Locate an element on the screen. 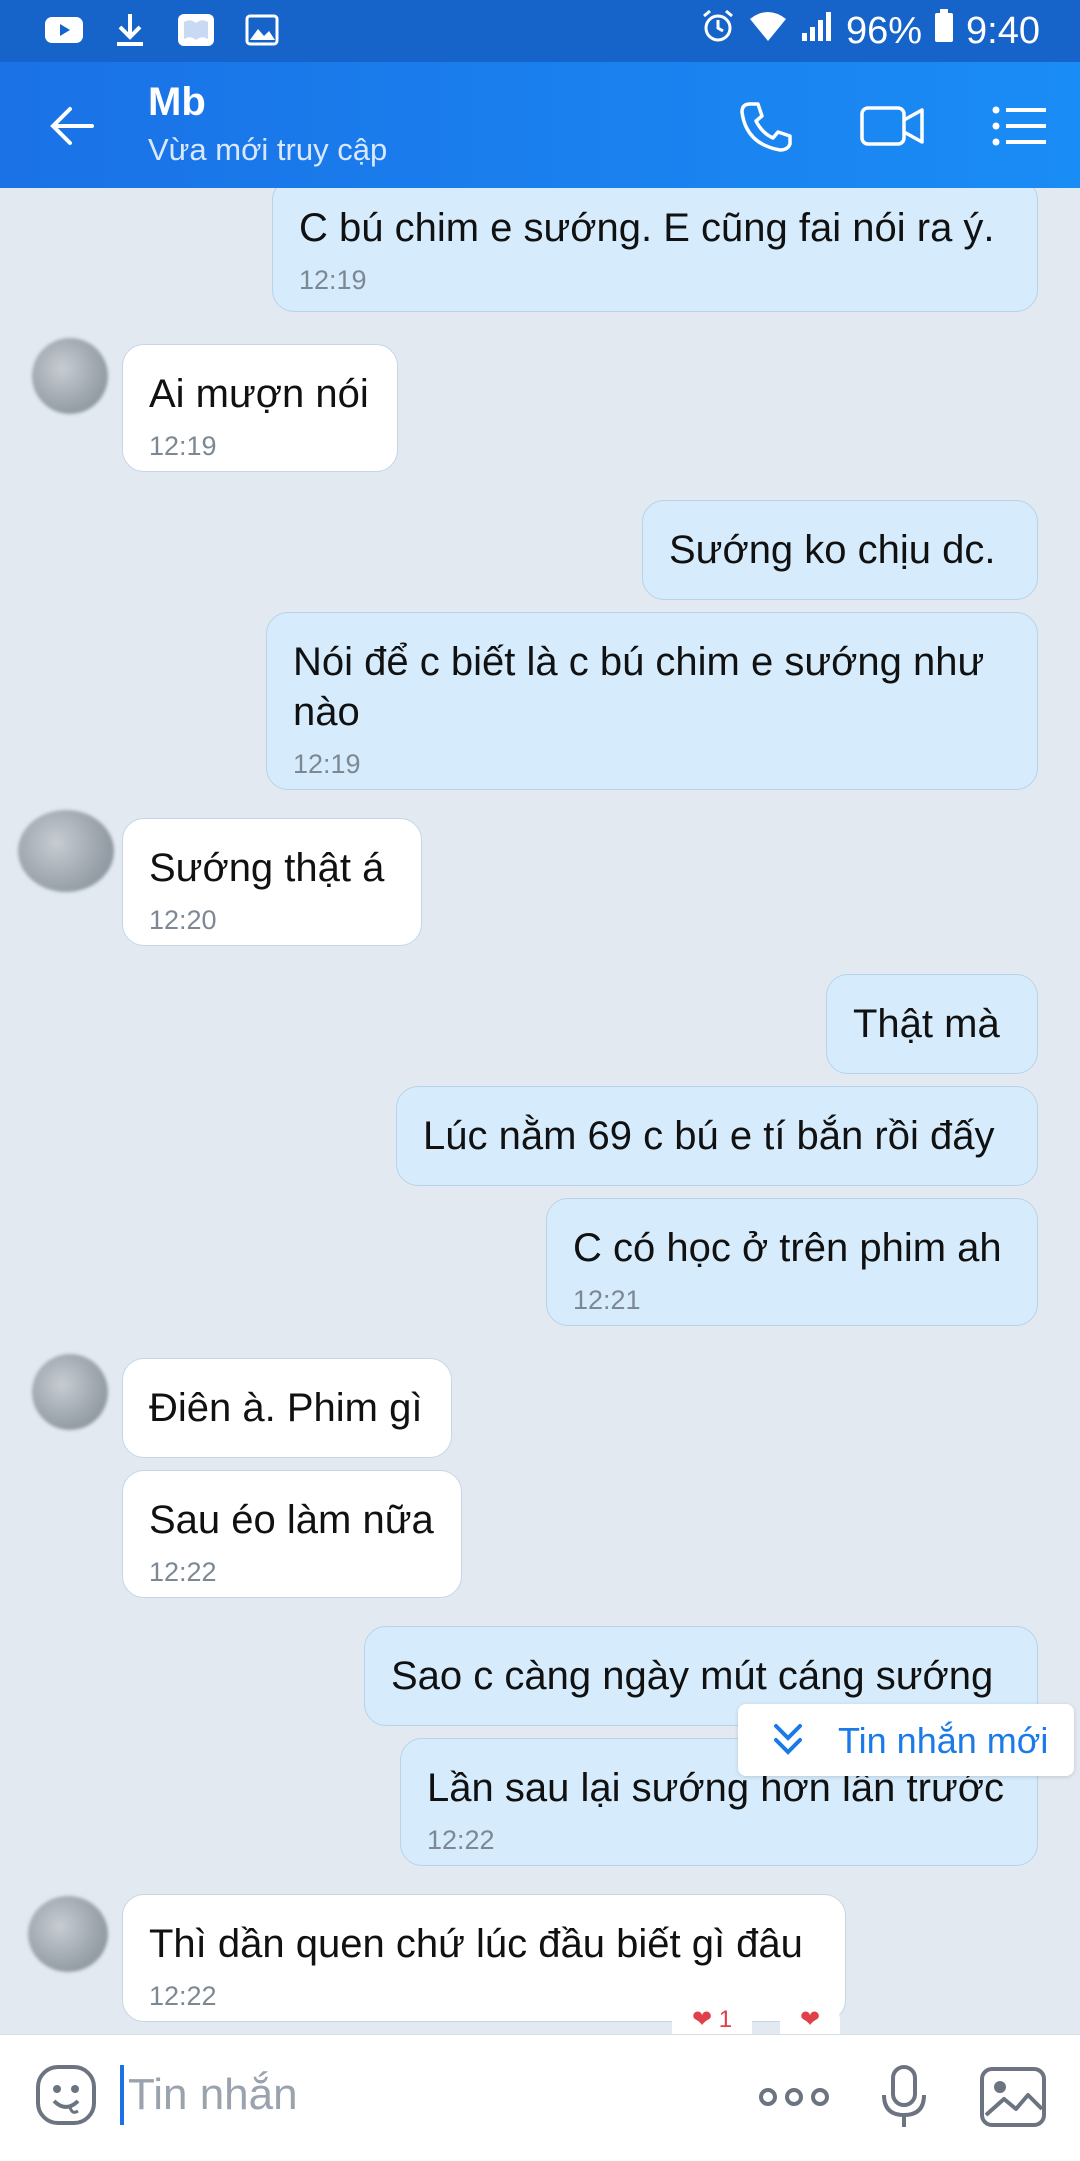 This screenshot has width=1080, height=2161. message-time: 12:20 is located at coordinates (183, 920).